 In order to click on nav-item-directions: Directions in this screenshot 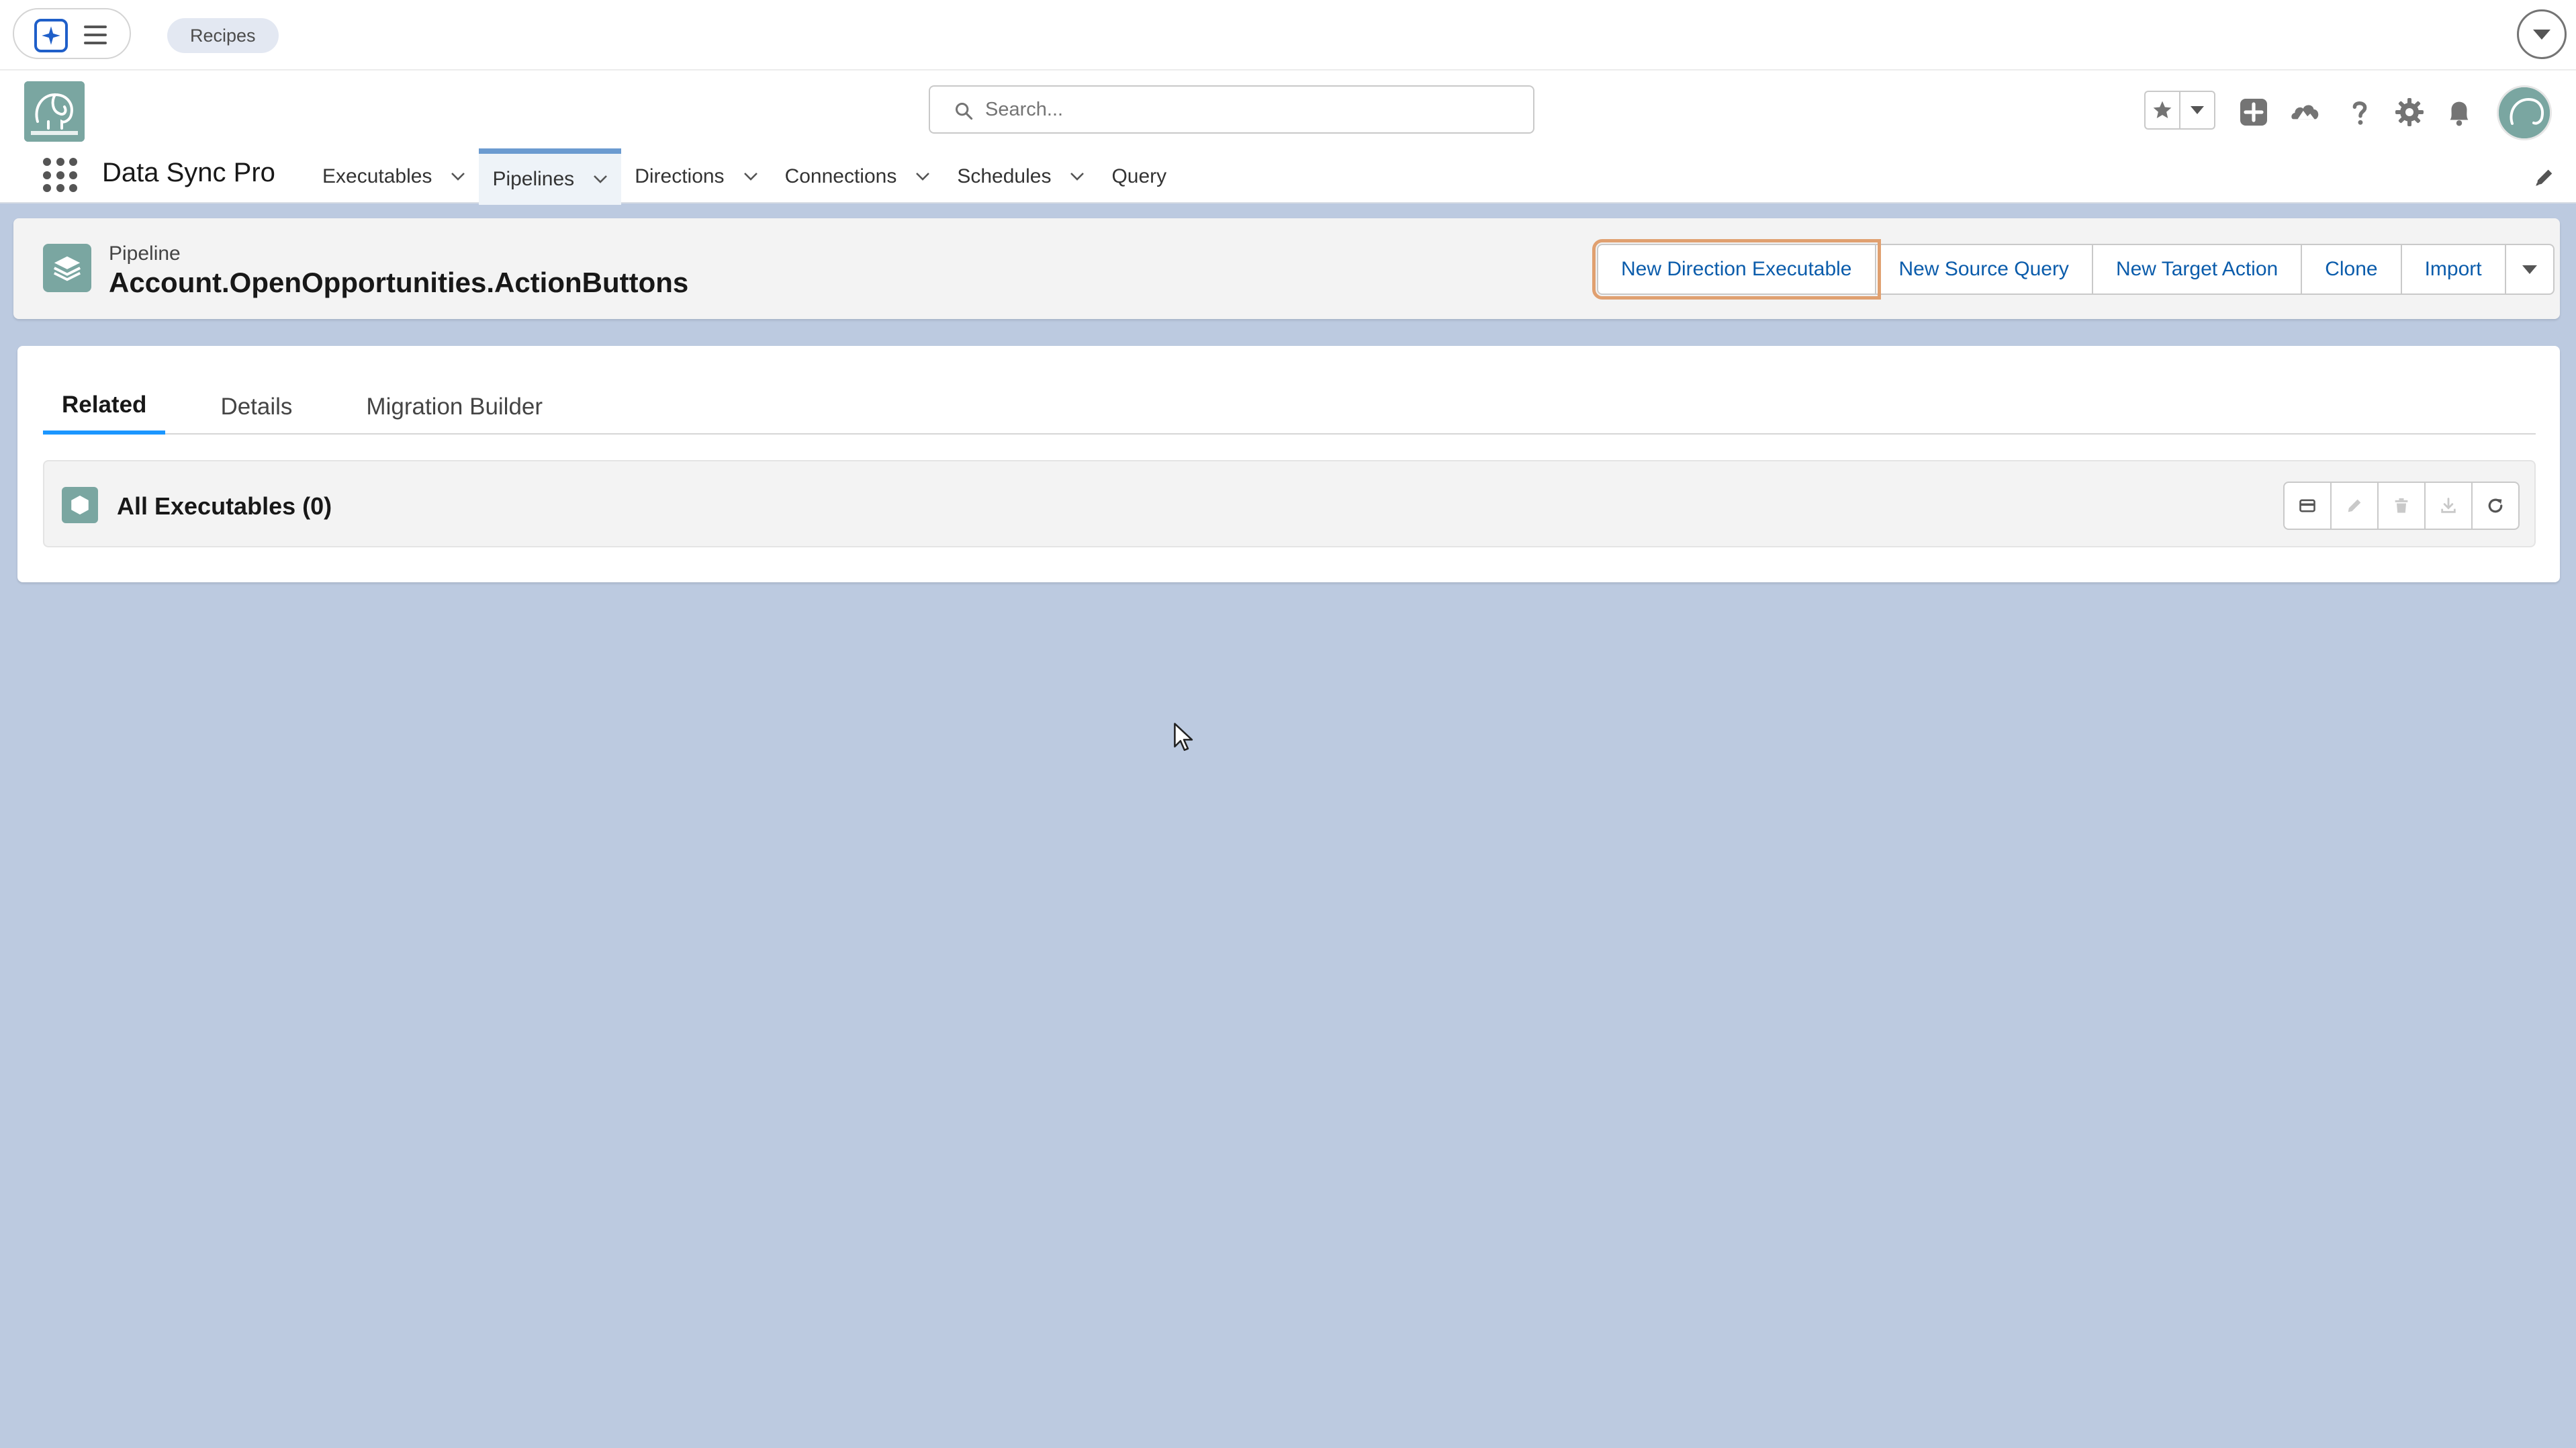, I will do `click(696, 176)`.